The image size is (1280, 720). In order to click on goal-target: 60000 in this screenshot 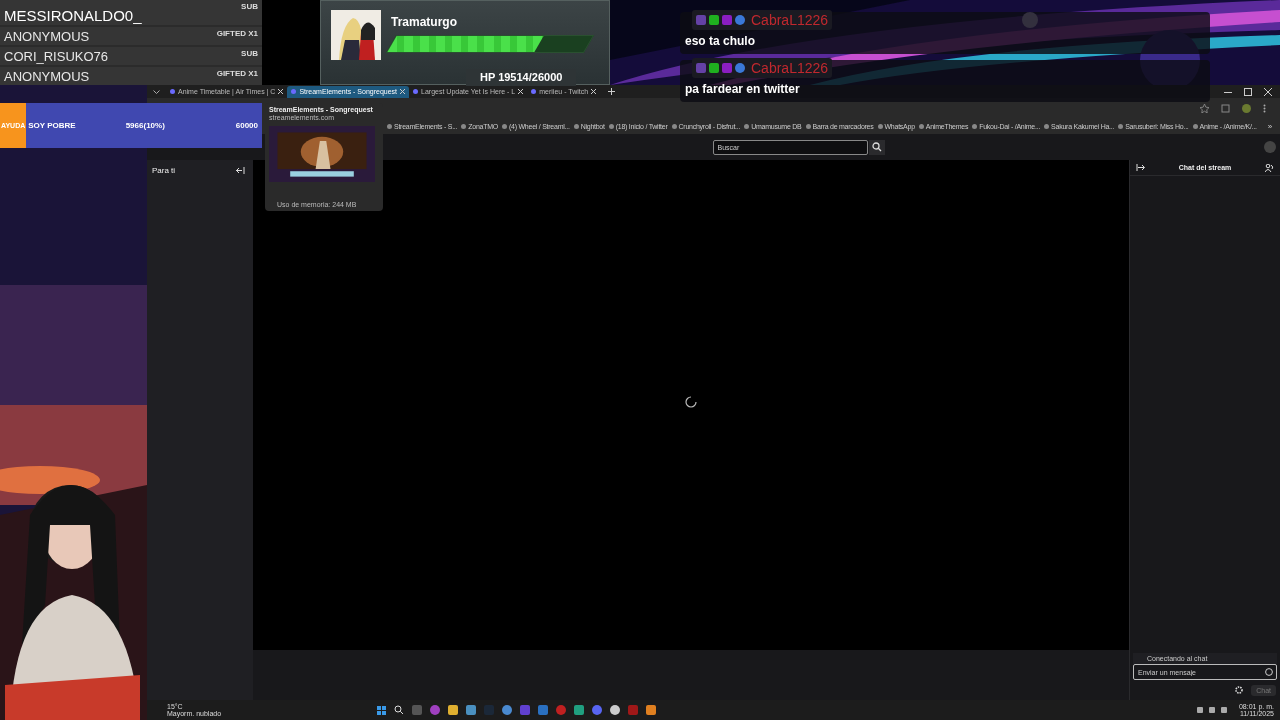, I will do `click(246, 125)`.